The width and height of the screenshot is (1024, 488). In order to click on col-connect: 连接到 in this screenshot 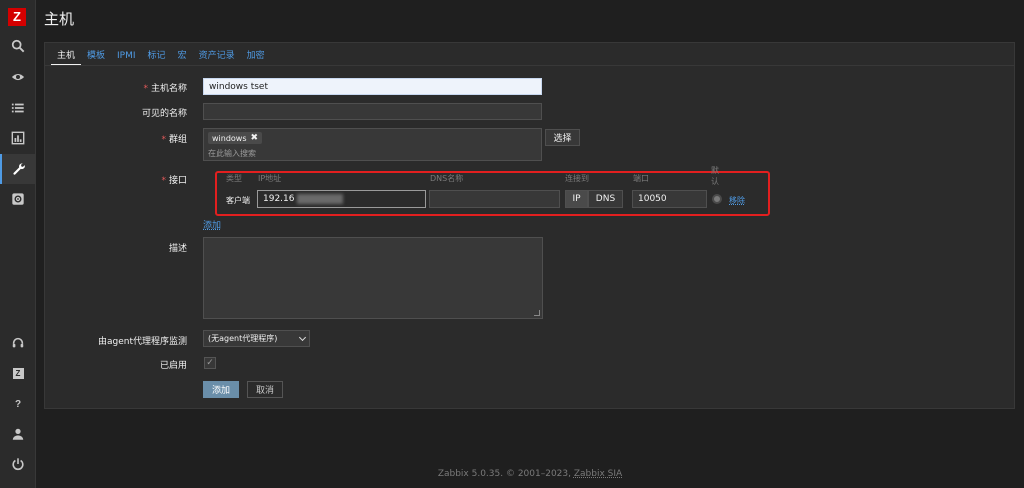, I will do `click(577, 178)`.